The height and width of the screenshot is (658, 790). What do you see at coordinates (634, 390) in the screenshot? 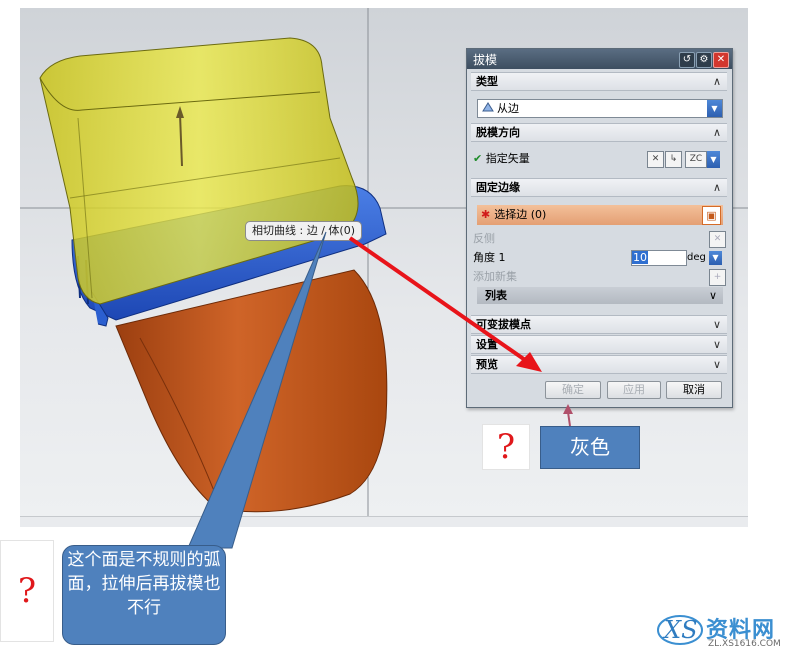
I see `apply-button: 应用` at bounding box center [634, 390].